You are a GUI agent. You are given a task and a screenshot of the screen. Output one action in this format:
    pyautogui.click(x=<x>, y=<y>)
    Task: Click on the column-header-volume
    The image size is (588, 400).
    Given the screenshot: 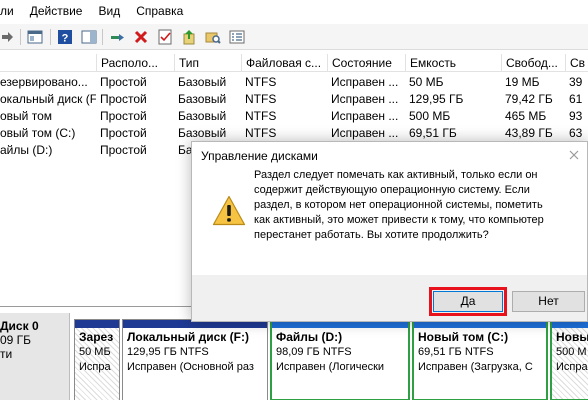 What is the action you would take?
    pyautogui.click(x=48, y=63)
    